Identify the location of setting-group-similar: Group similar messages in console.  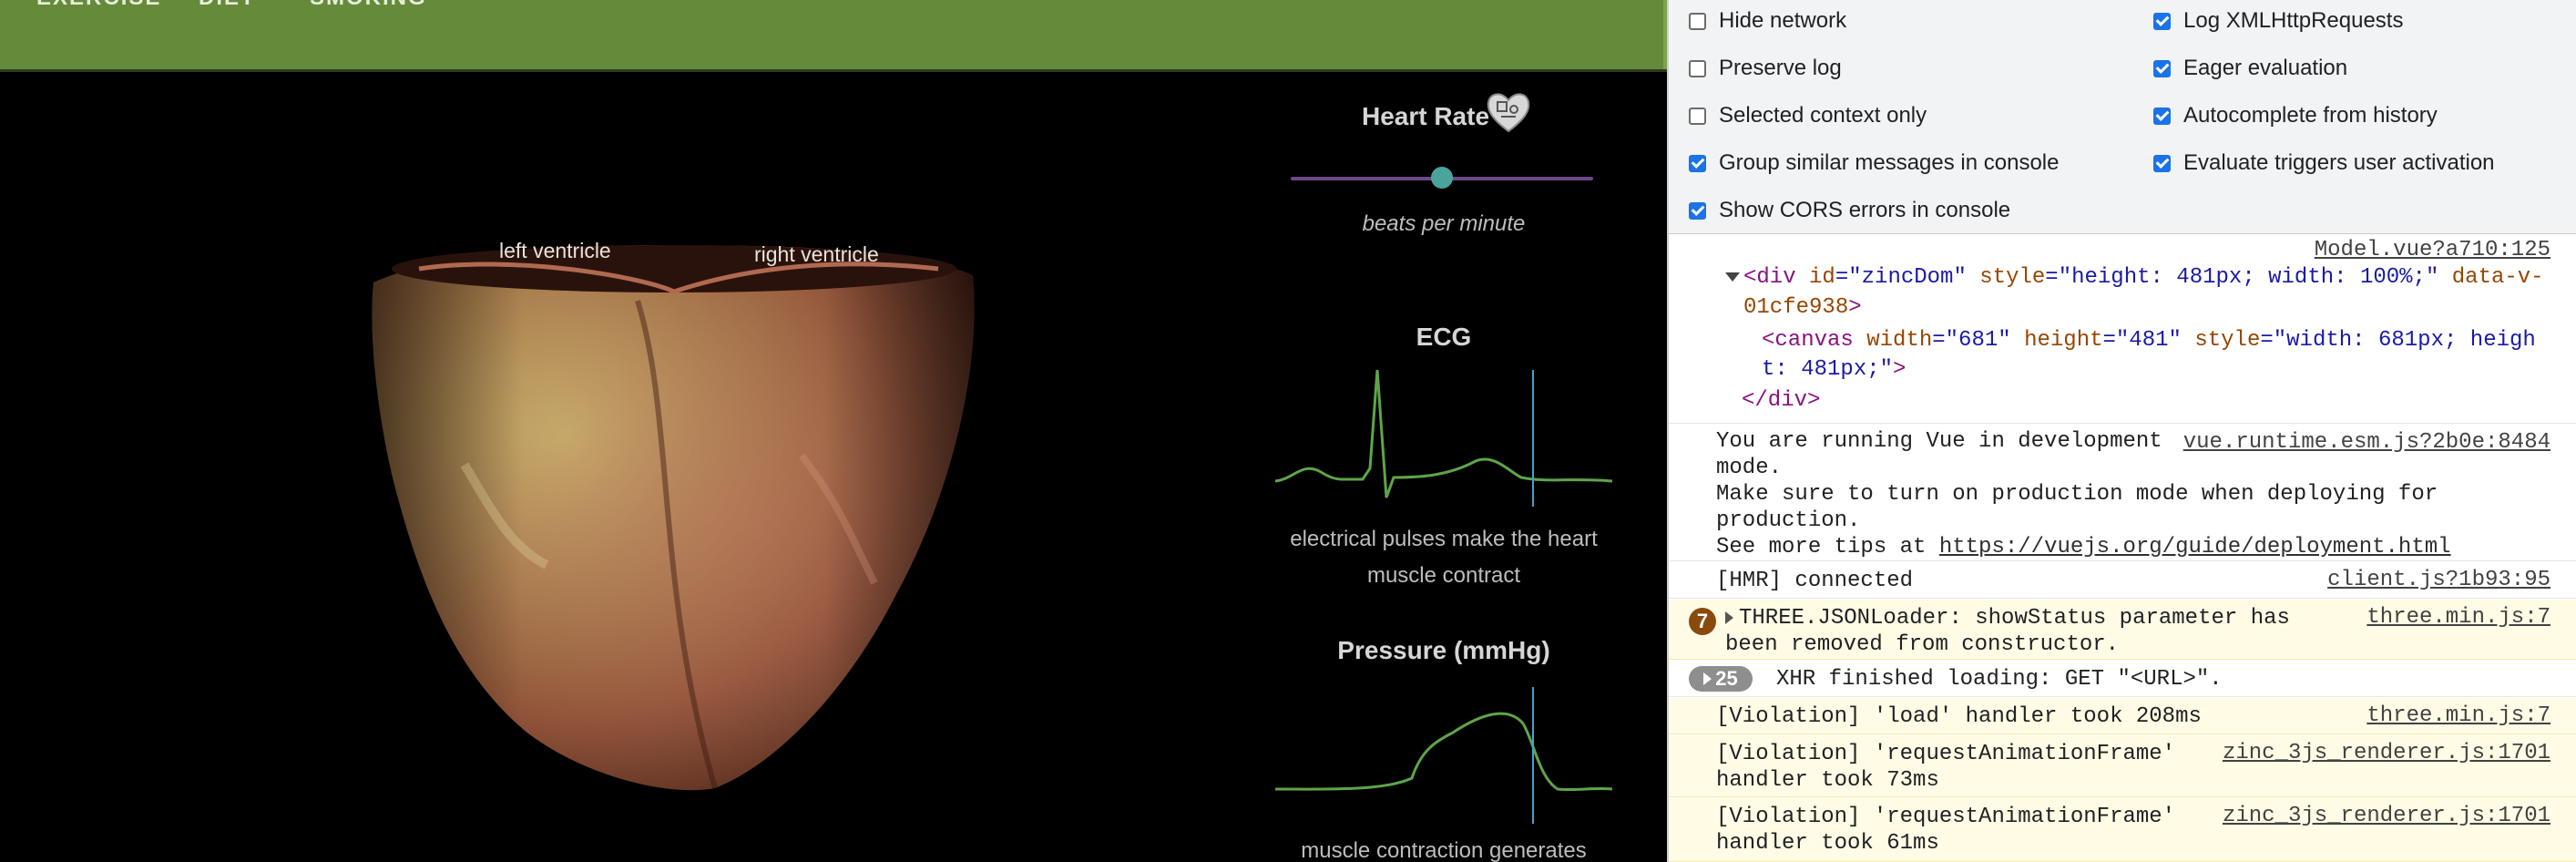
(1874, 163).